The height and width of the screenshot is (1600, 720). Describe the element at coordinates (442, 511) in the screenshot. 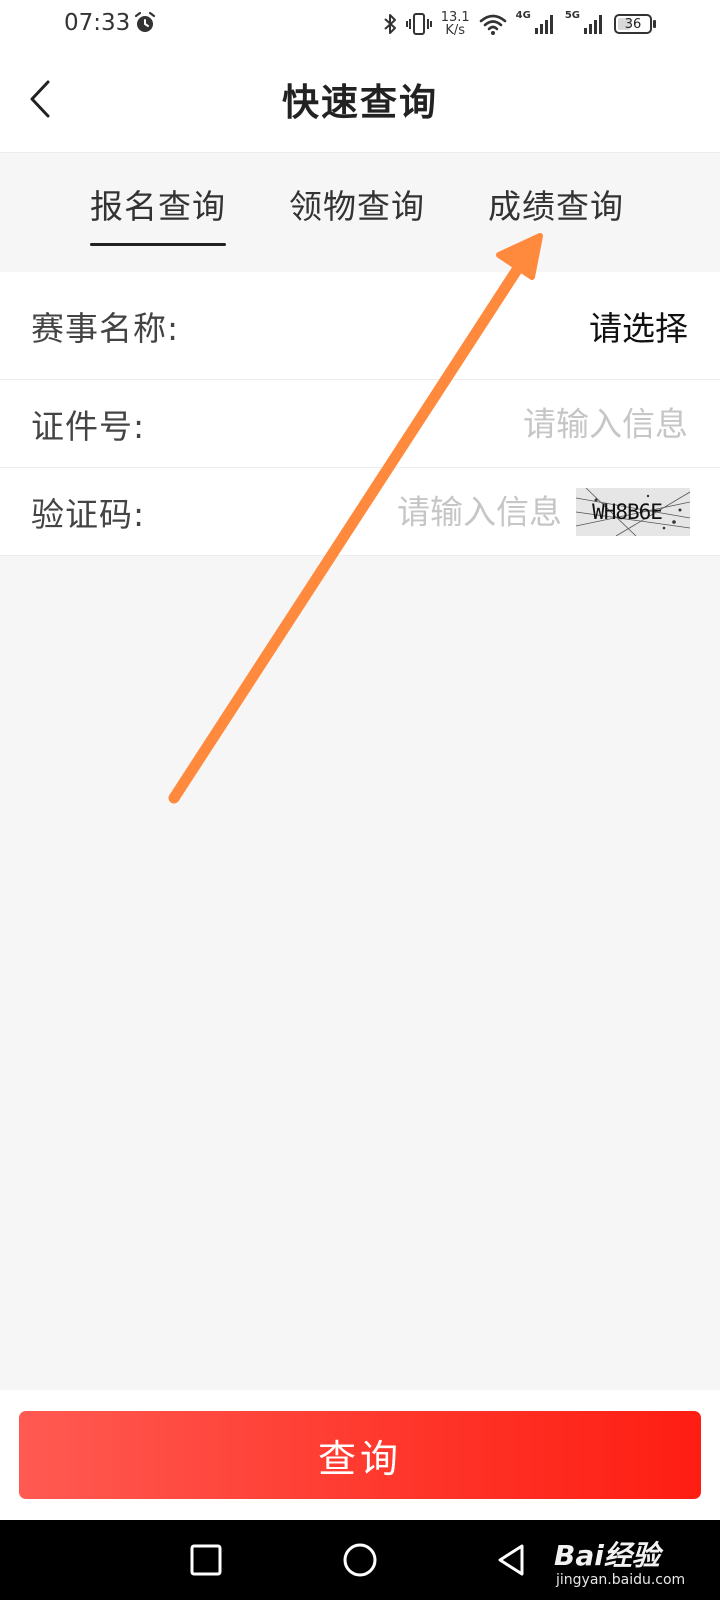

I see `captcha-input` at that location.